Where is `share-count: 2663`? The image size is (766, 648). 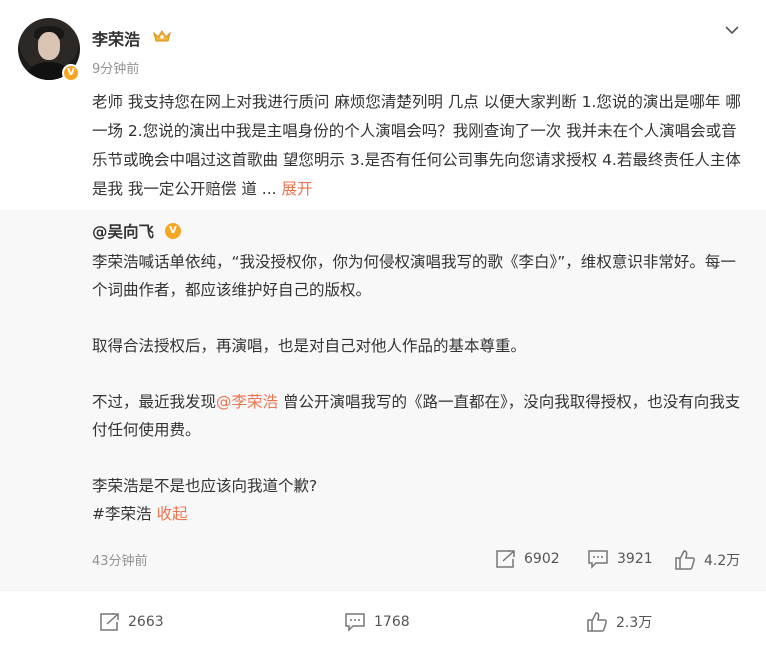 share-count: 2663 is located at coordinates (146, 622).